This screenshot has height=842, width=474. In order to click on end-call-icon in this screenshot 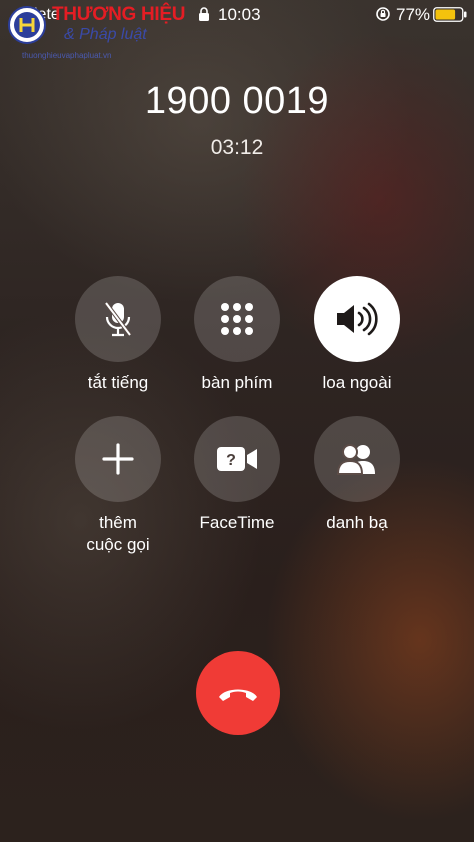, I will do `click(238, 695)`.